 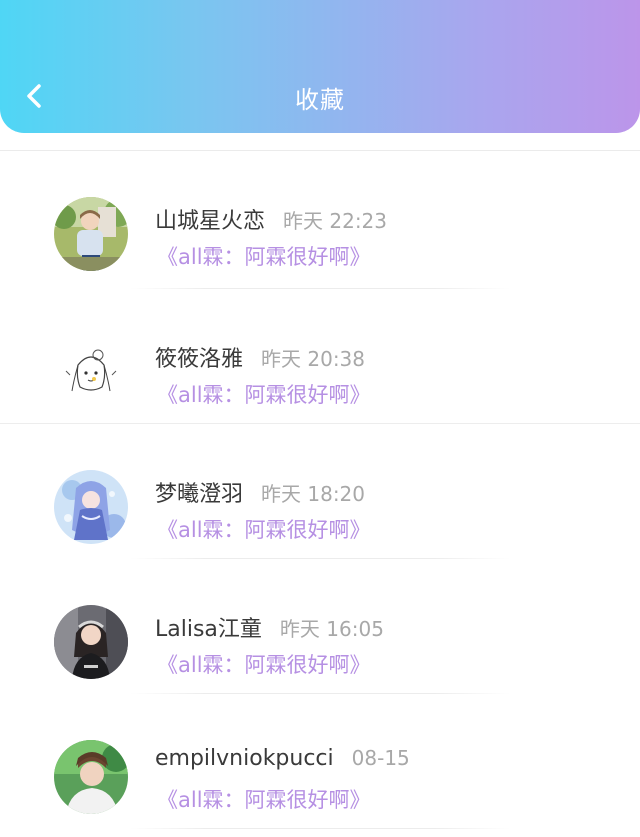 What do you see at coordinates (244, 758) in the screenshot?
I see `user-name: empilvniokpucci` at bounding box center [244, 758].